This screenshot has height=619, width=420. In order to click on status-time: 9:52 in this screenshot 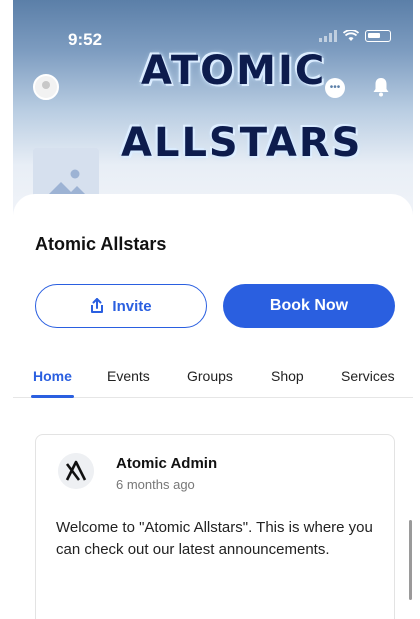, I will do `click(85, 39)`.